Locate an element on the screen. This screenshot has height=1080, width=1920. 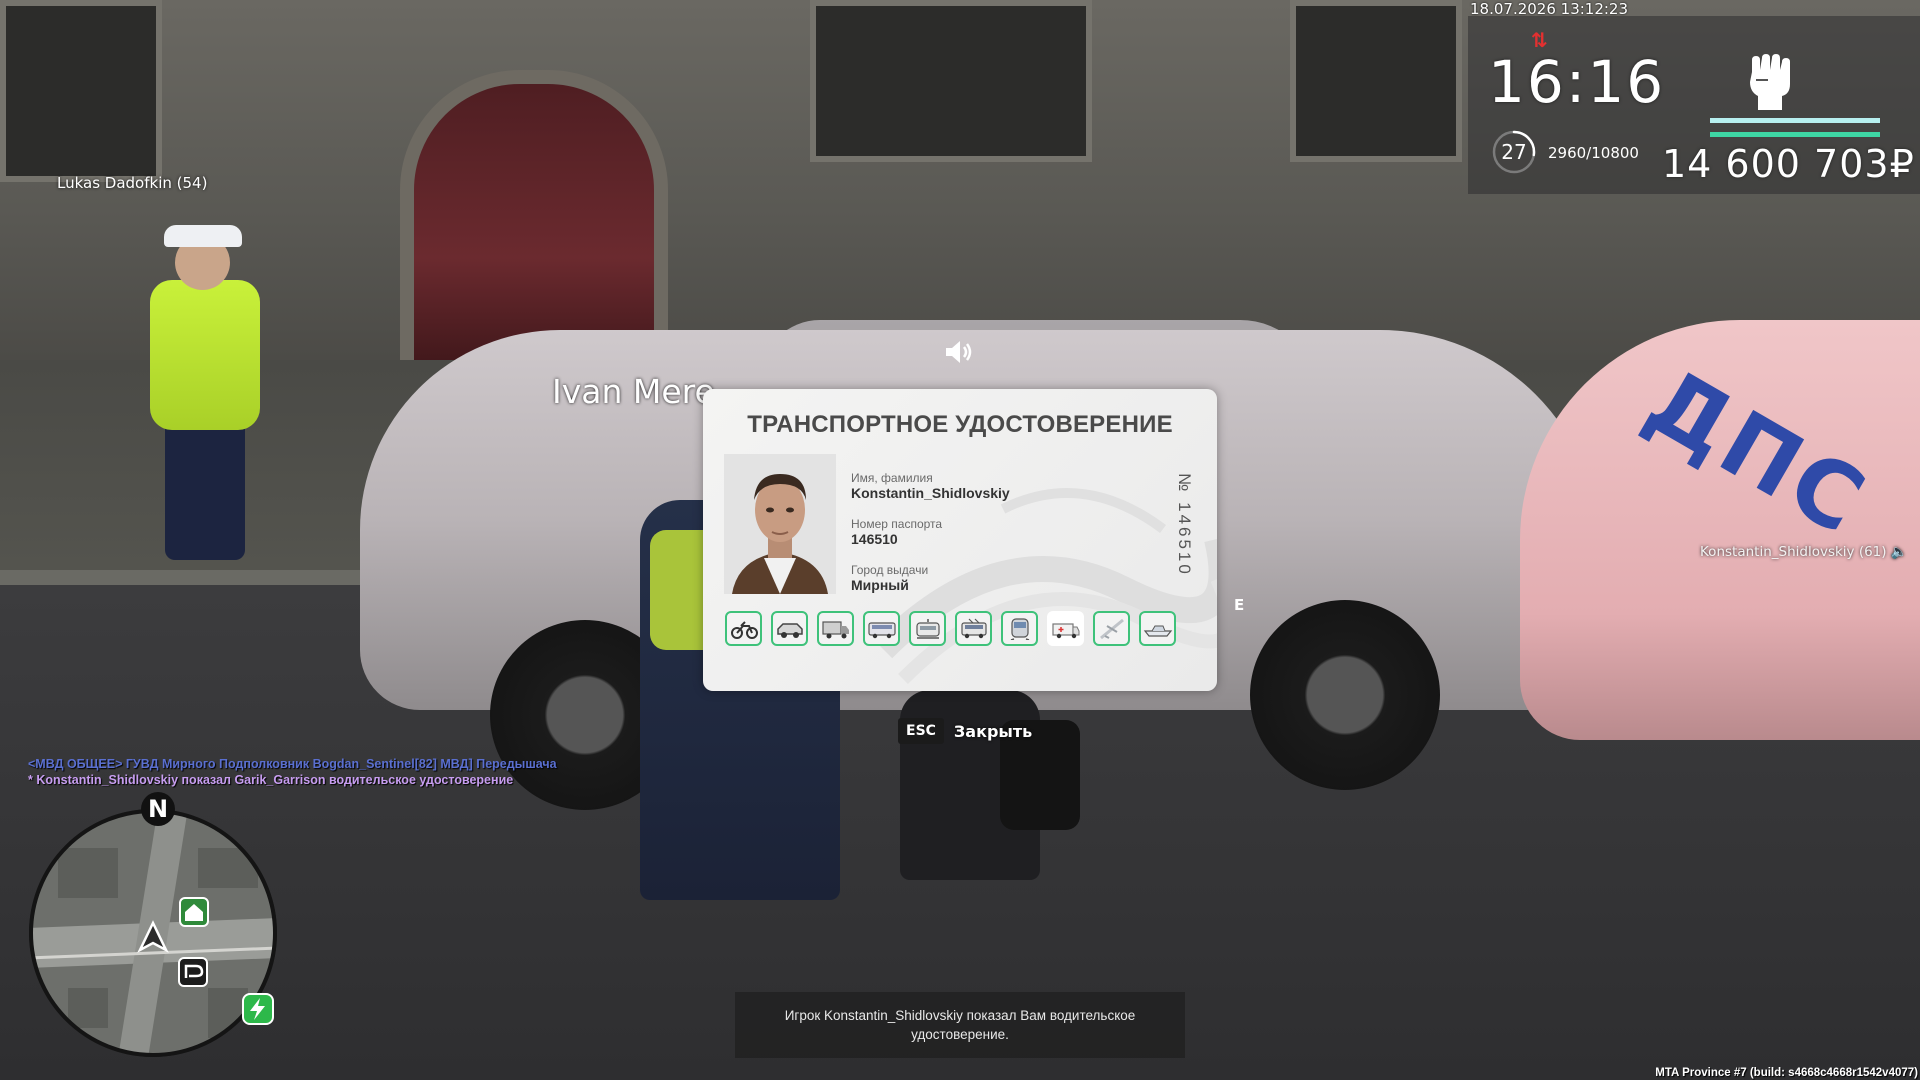
truck-icon is located at coordinates (835, 629).